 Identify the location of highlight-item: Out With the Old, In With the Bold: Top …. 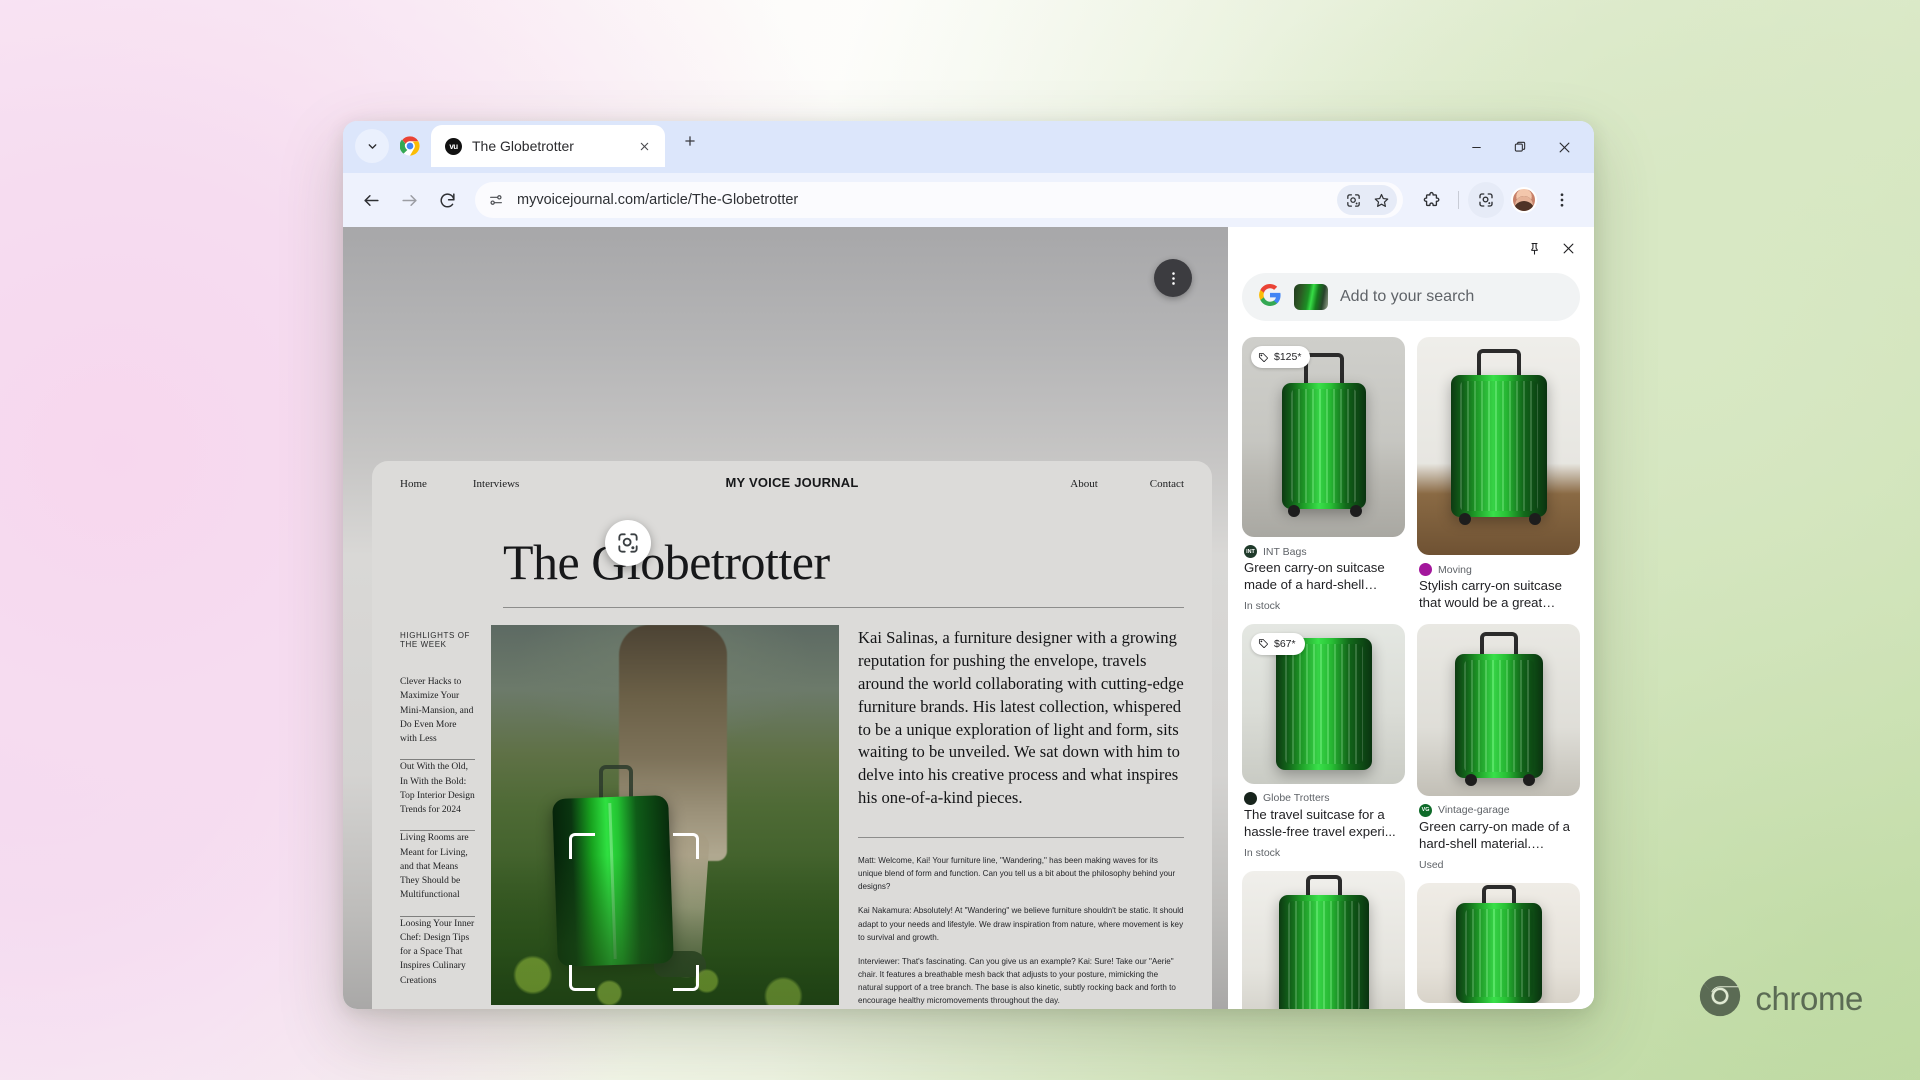
(437, 788).